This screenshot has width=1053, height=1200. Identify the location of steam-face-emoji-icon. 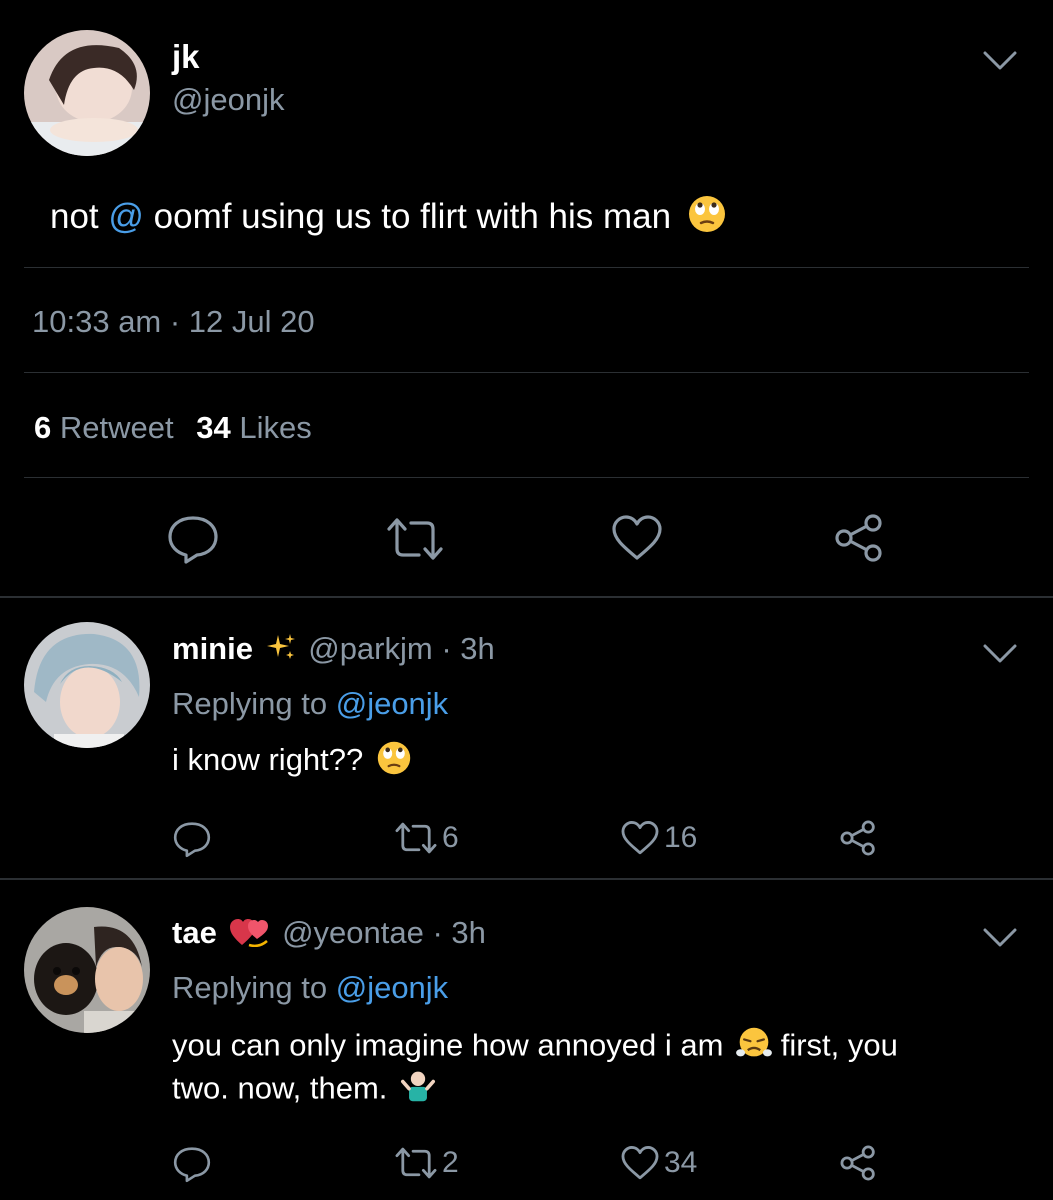
(754, 1047).